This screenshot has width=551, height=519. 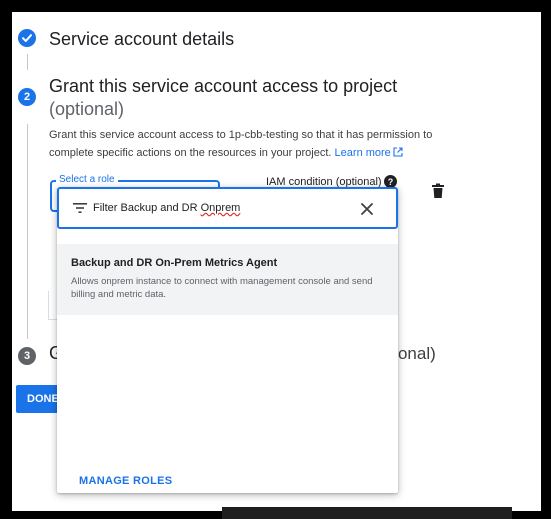 What do you see at coordinates (80, 208) in the screenshot?
I see `filter-icon` at bounding box center [80, 208].